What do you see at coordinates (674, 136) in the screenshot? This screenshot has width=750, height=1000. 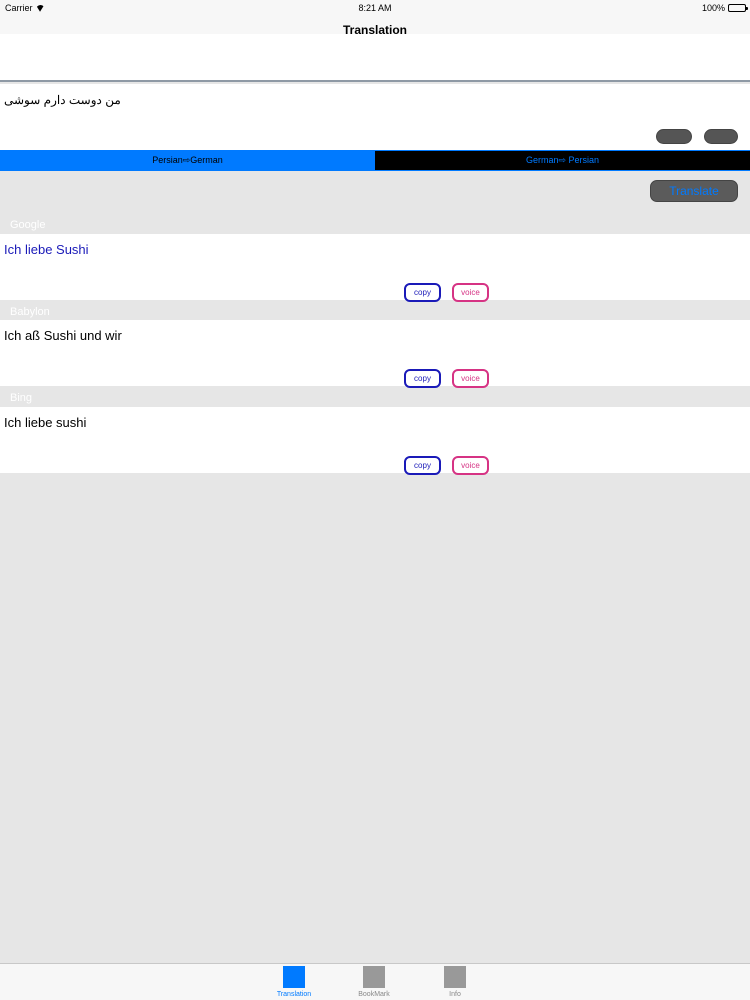 I see `clear-button` at bounding box center [674, 136].